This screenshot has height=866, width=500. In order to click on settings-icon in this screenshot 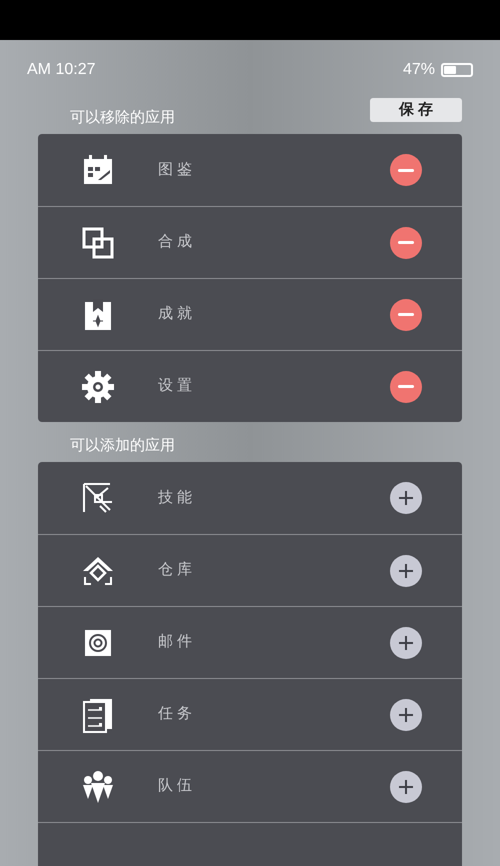, I will do `click(98, 386)`.